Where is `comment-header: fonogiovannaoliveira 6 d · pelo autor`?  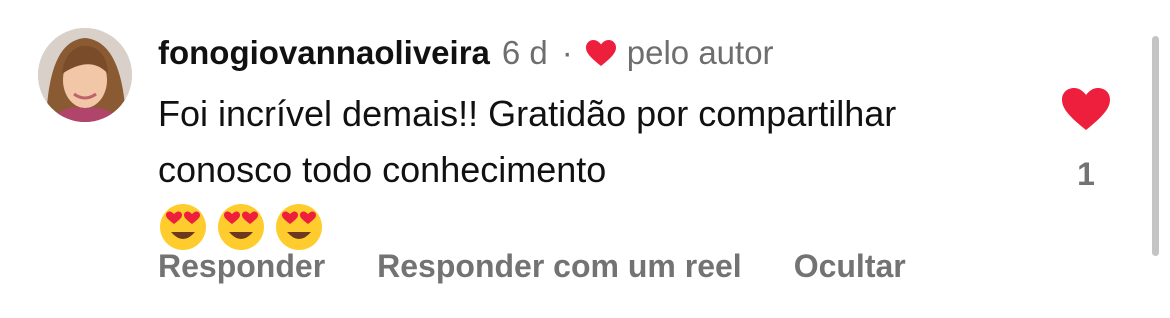 comment-header: fonogiovannaoliveira 6 d · pelo autor is located at coordinates (466, 53).